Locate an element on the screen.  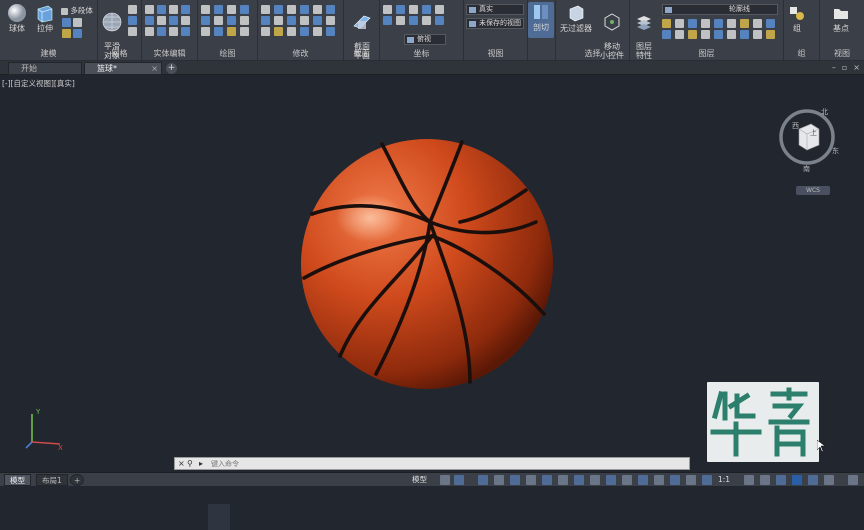
menu-icon is located at coordinates (853, 480).